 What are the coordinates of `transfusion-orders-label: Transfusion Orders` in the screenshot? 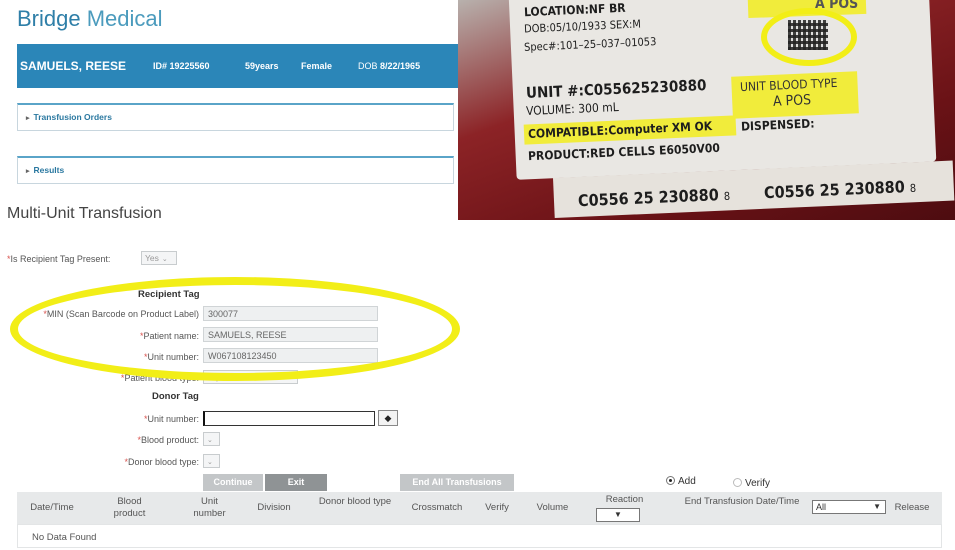 It's located at (72, 117).